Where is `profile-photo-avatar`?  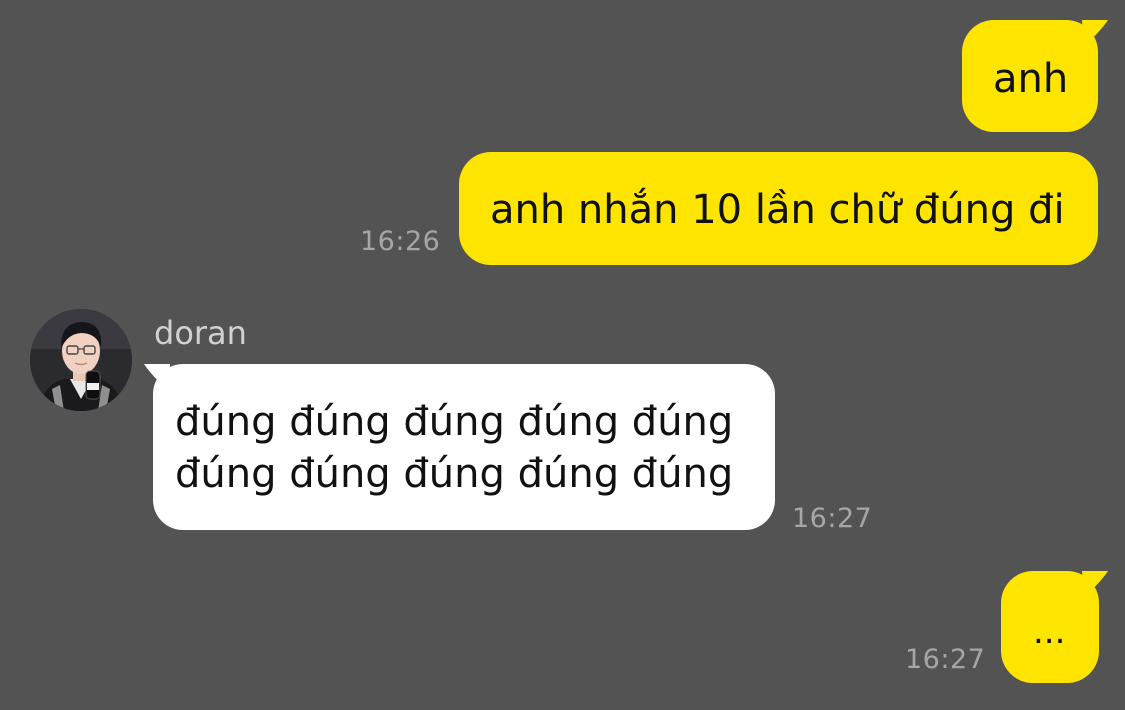
profile-photo-avatar is located at coordinates (81, 360).